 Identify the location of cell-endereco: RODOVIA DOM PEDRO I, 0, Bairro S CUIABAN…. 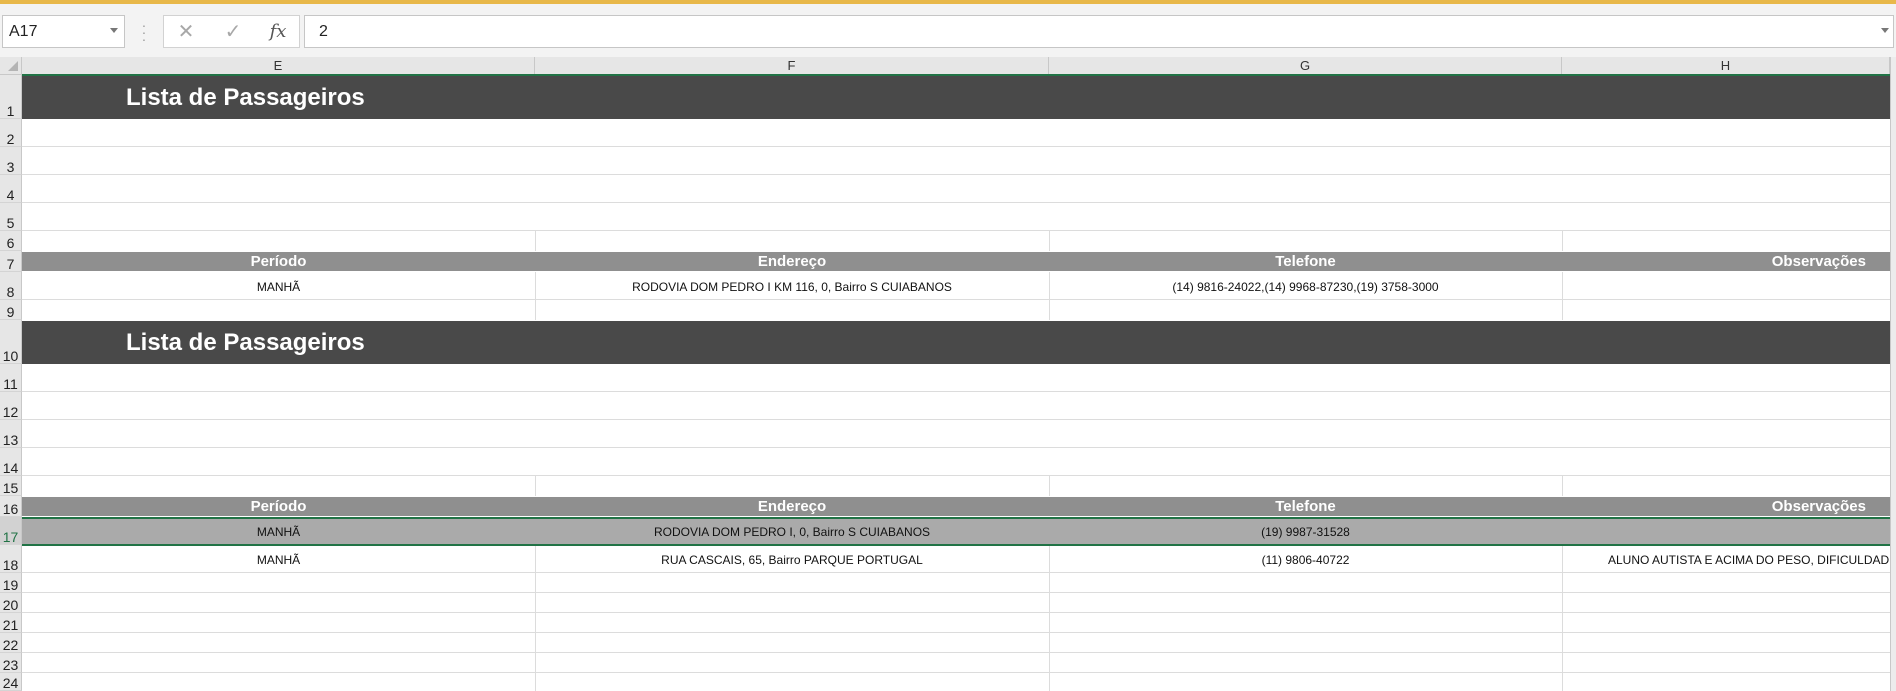
(792, 532).